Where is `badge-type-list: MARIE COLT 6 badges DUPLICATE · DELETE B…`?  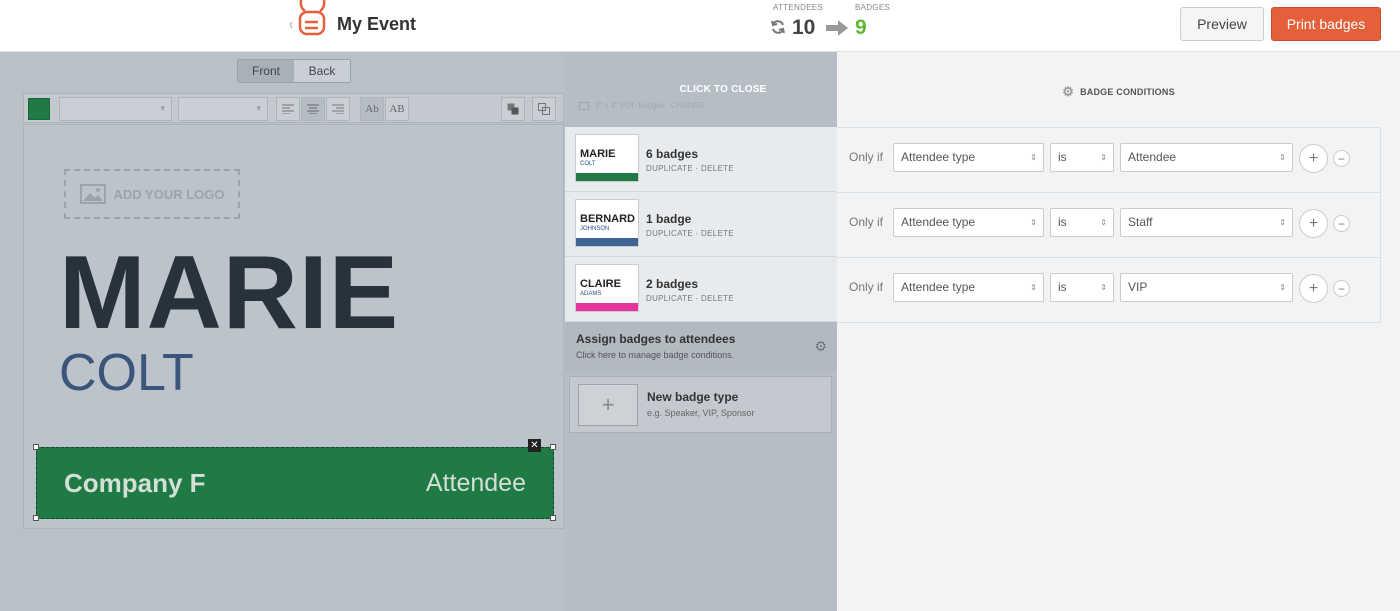
badge-type-list: MARIE COLT 6 badges DUPLICATE · DELETE B… is located at coordinates (705, 224).